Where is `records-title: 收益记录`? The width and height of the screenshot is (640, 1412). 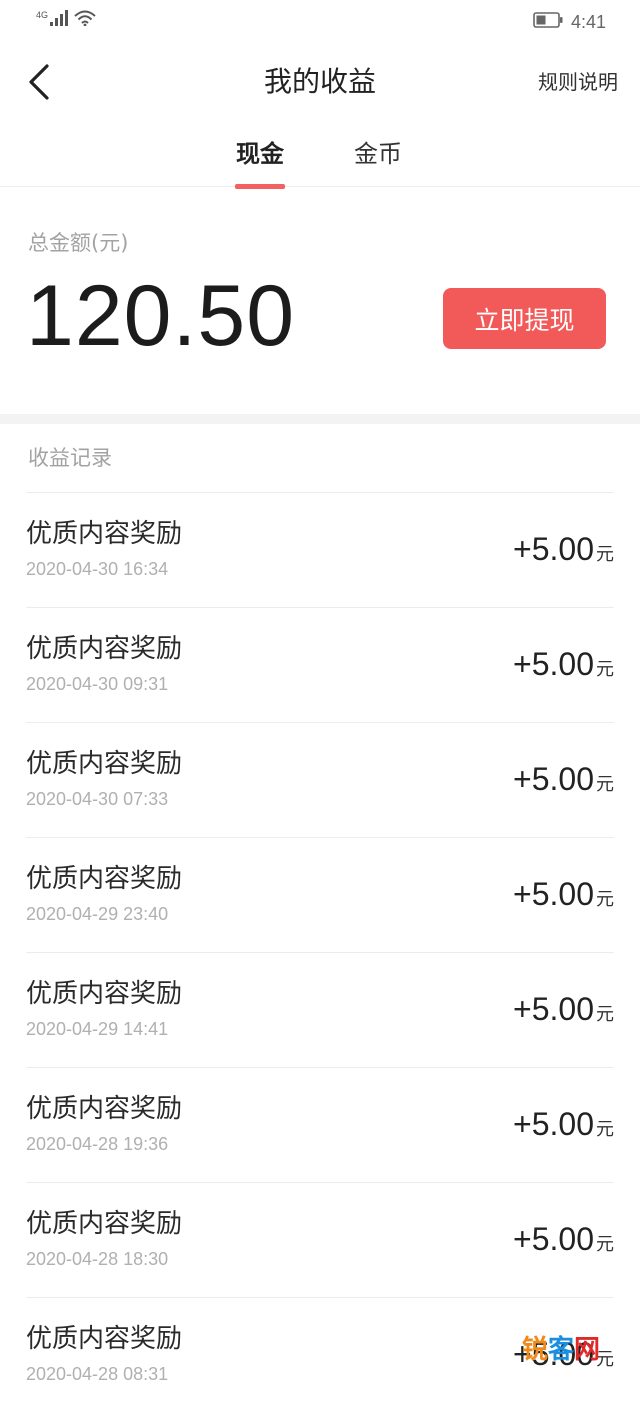 records-title: 收益记录 is located at coordinates (70, 458).